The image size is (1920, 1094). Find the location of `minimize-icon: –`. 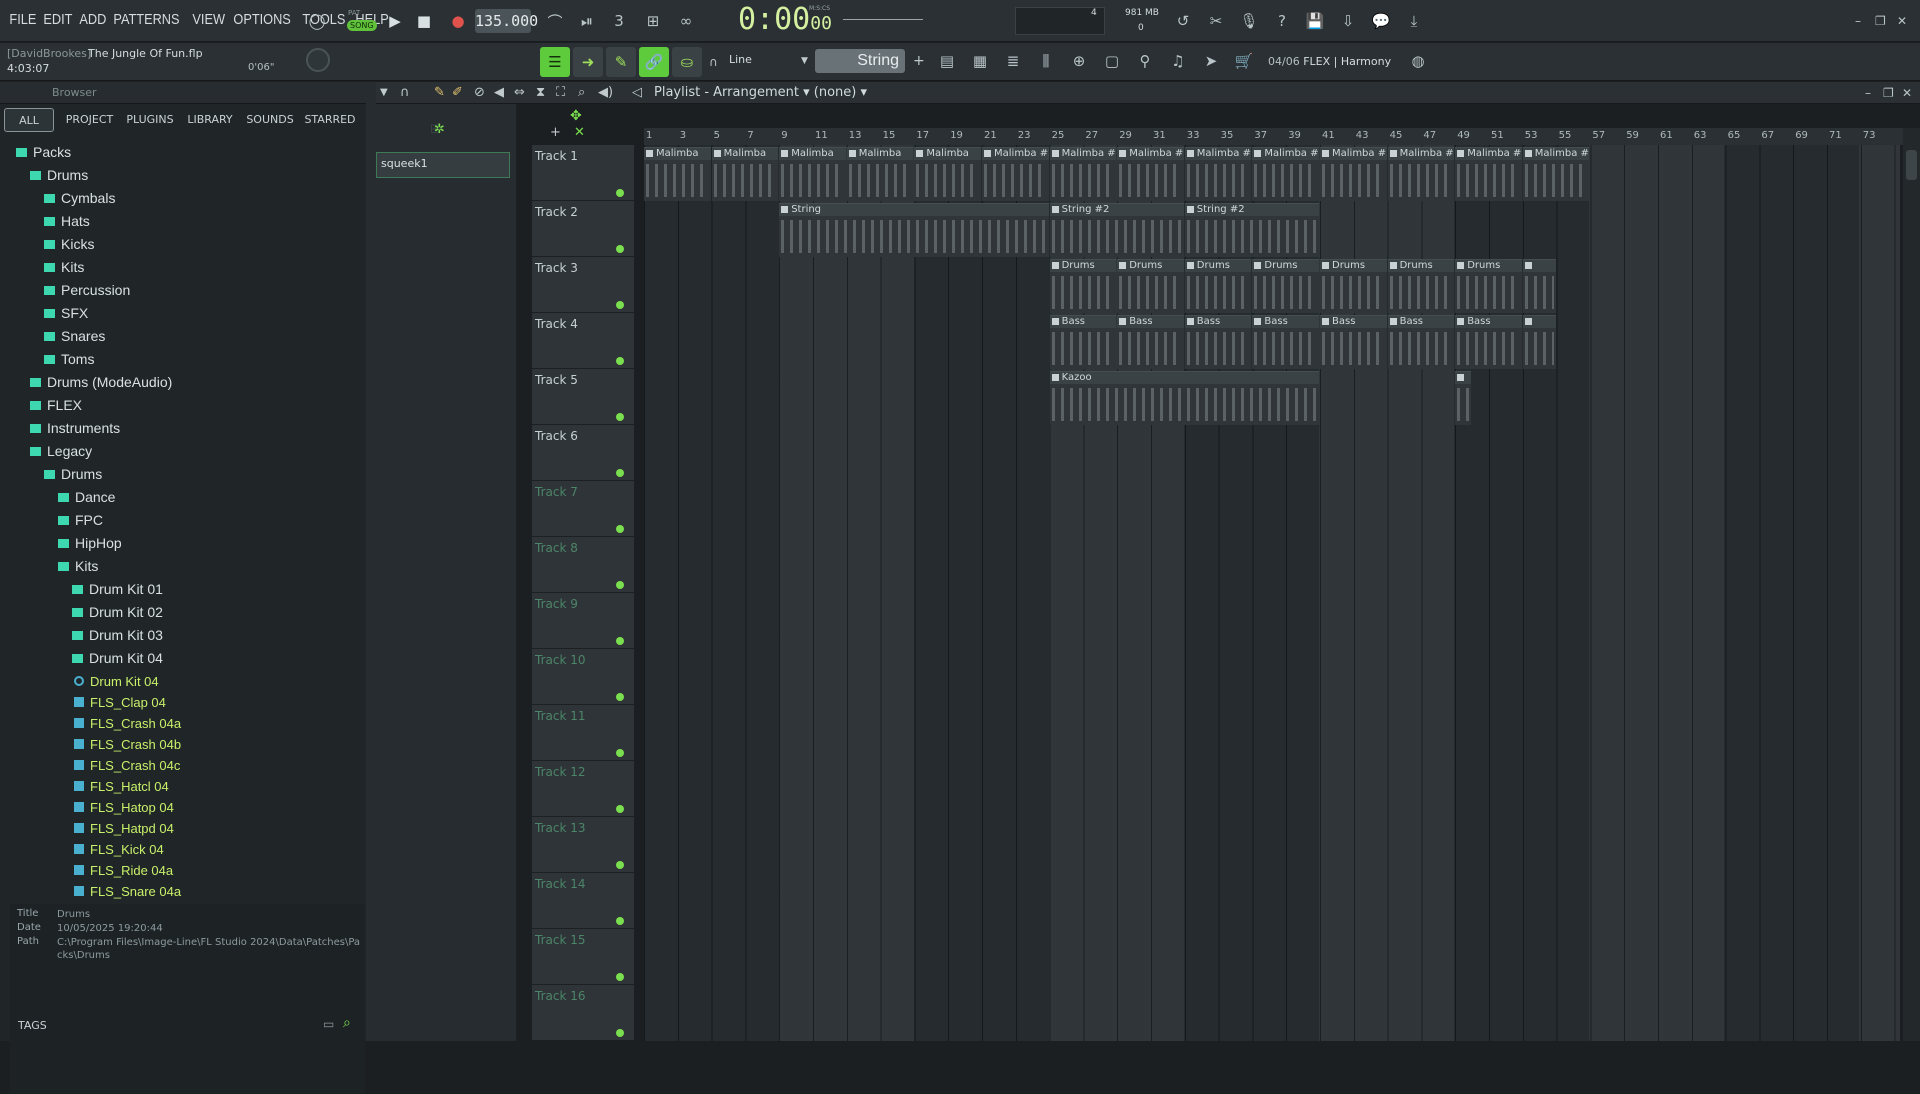

minimize-icon: – is located at coordinates (1862, 21).